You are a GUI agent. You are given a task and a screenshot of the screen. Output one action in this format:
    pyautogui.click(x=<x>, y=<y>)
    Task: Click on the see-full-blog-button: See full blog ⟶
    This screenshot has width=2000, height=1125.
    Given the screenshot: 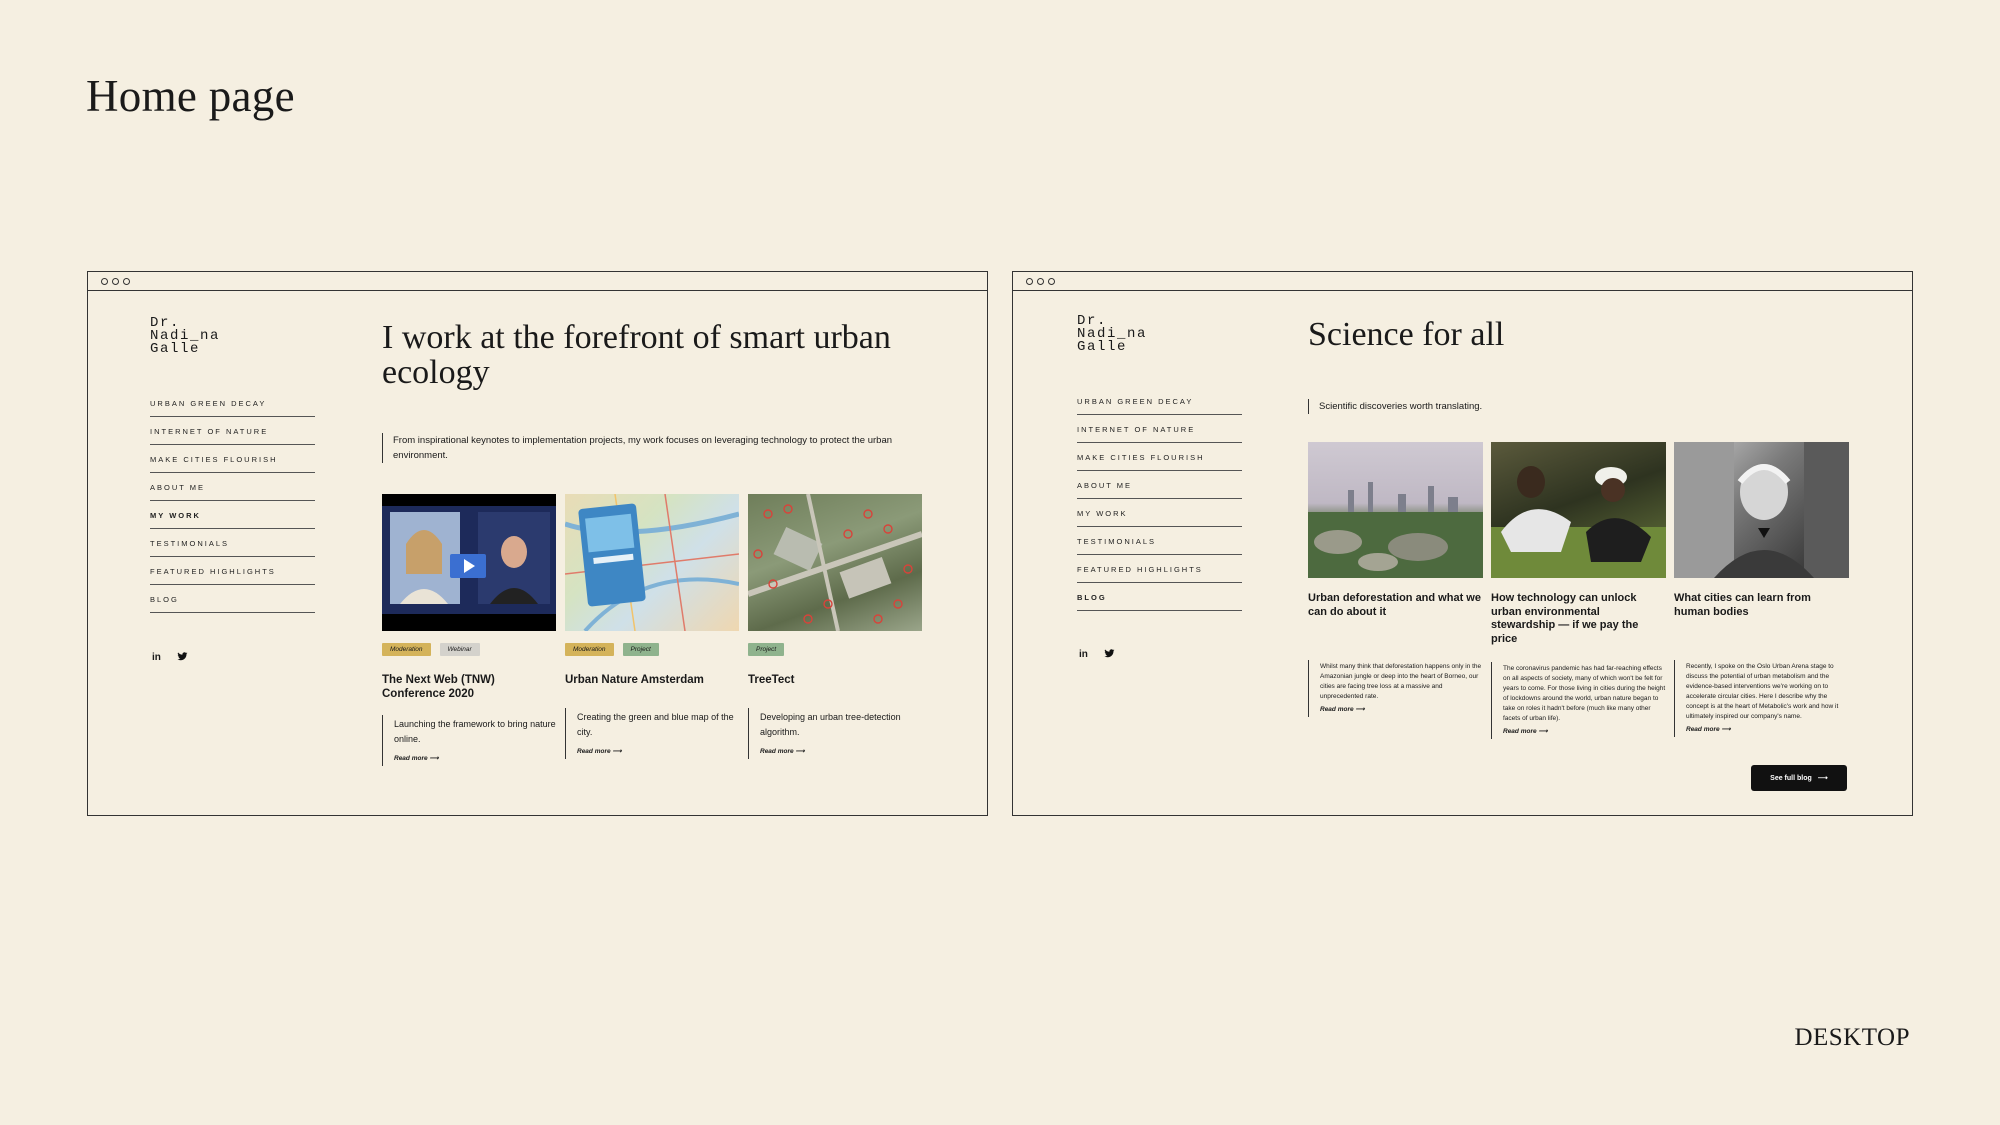 What is the action you would take?
    pyautogui.click(x=1799, y=778)
    